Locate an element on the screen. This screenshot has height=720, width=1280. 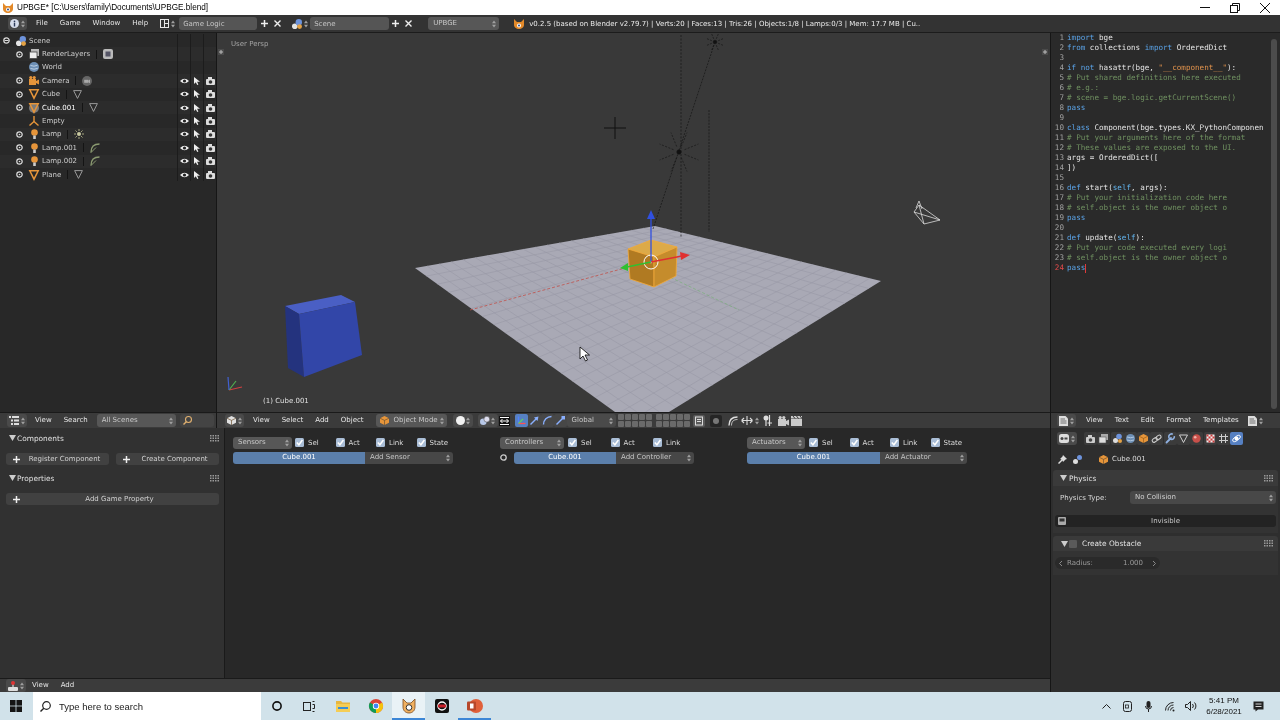
search-field is located at coordinates (196, 420).